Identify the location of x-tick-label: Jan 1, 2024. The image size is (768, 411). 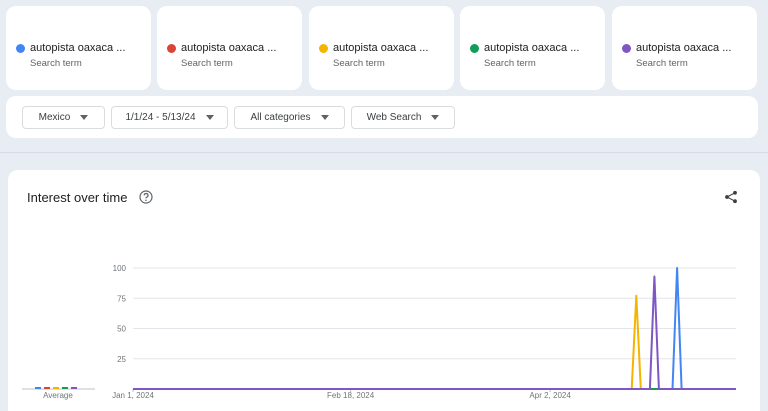
(133, 395).